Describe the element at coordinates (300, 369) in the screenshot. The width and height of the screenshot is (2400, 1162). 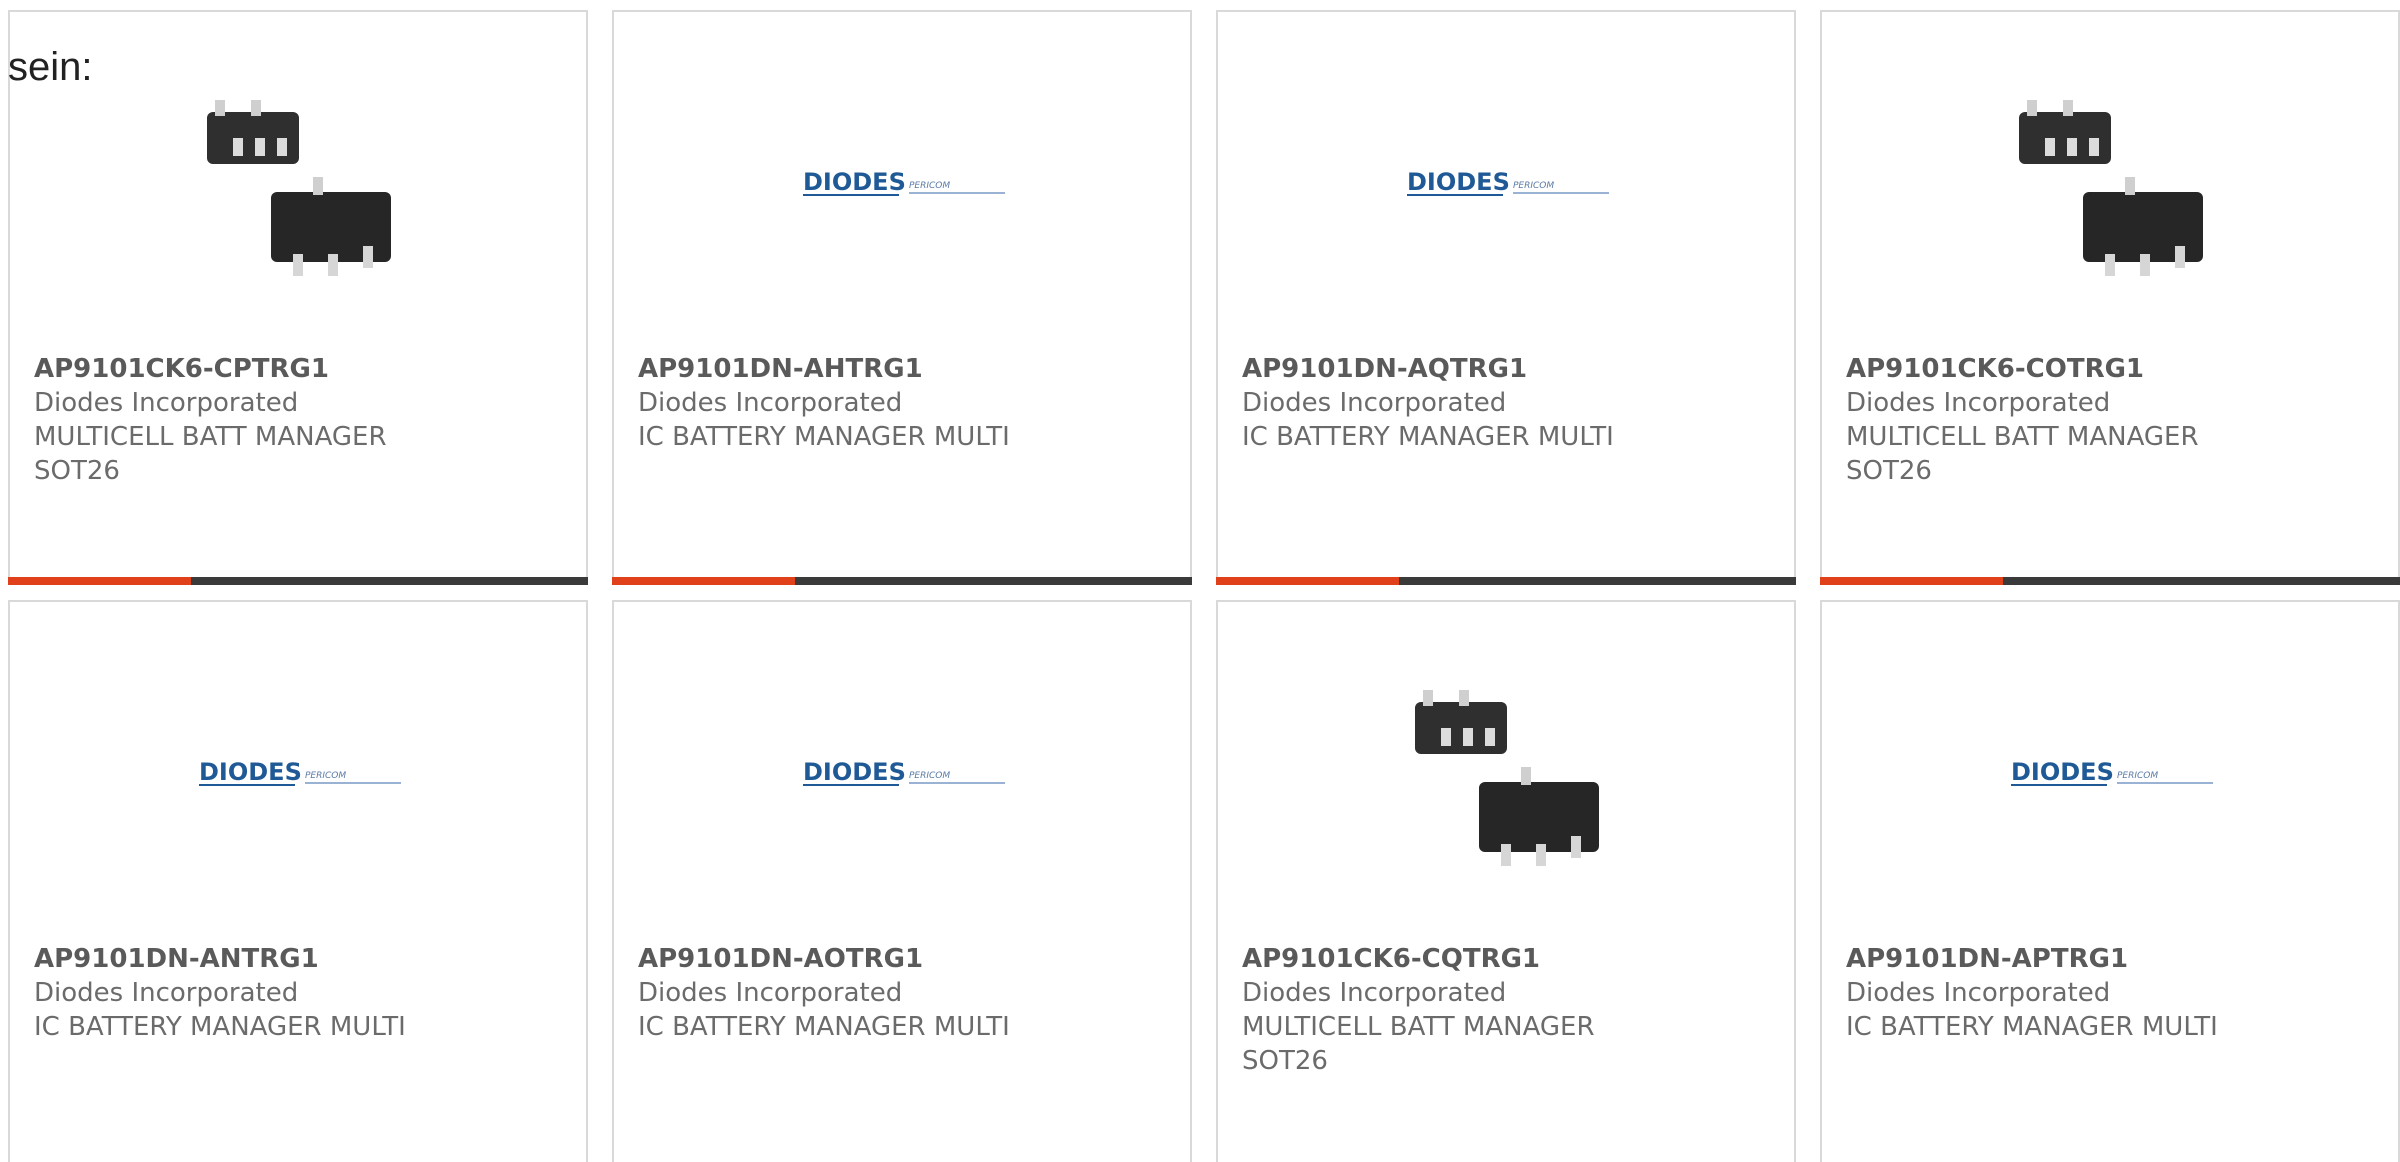
I see `part-number: AP9101CK6-CPTRG1` at that location.